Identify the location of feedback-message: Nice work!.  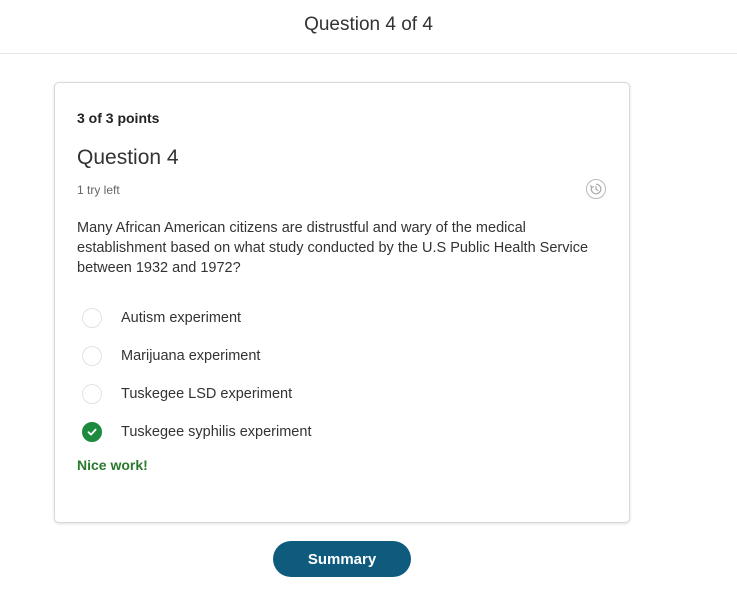
(112, 465).